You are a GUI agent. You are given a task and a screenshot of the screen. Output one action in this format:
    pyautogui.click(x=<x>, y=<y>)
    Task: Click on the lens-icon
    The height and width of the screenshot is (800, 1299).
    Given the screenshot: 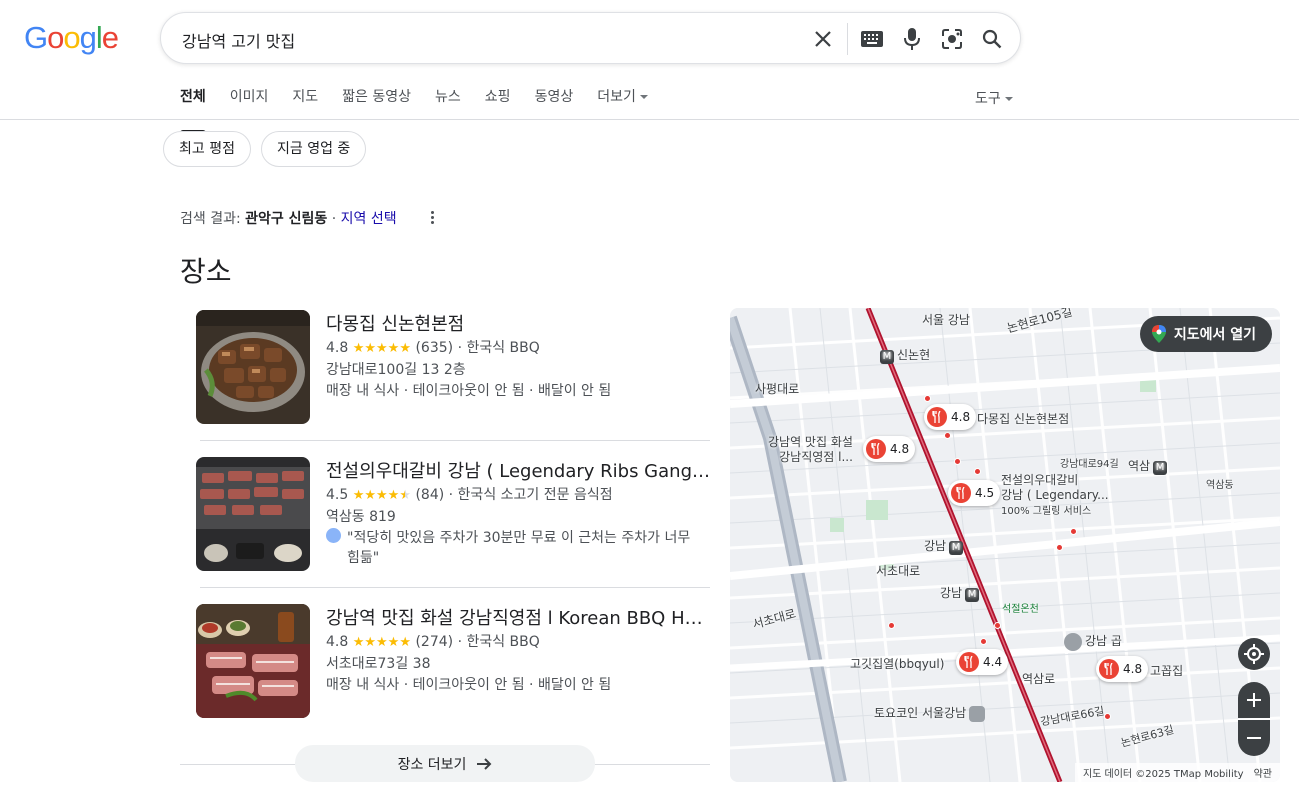 What is the action you would take?
    pyautogui.click(x=952, y=39)
    